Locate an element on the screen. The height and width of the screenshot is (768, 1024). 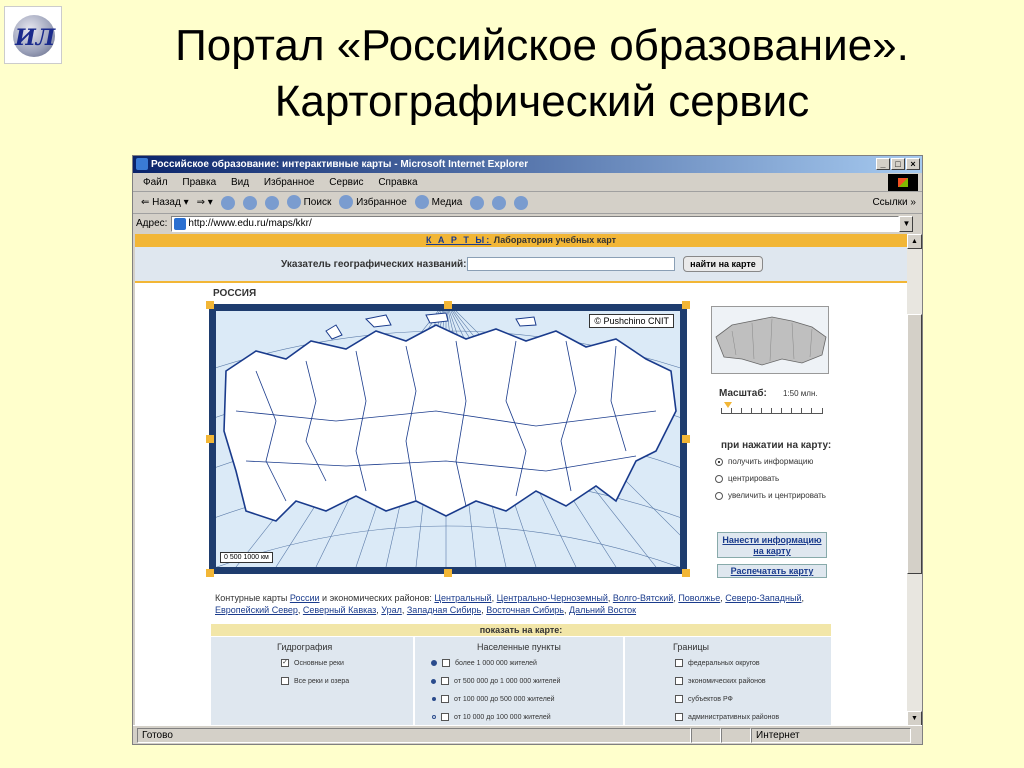
border-economic-regions: экономических районов is located at coordinates (720, 681).